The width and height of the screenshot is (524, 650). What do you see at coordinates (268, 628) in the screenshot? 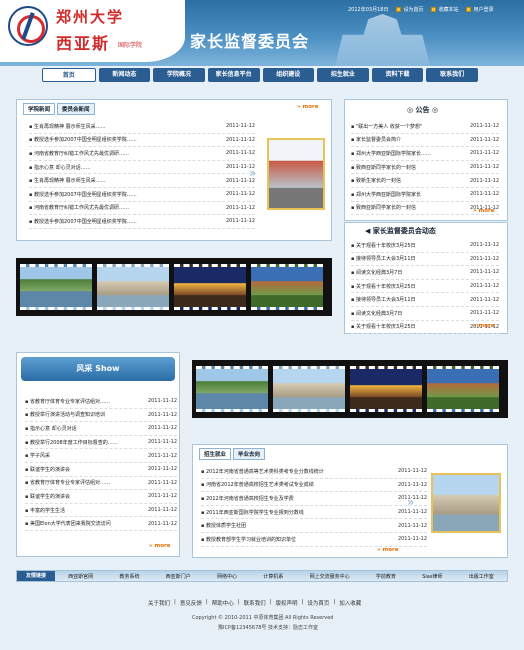
I see `icp-text: 豫ICP备12345678号 技术支持：励志工作室` at bounding box center [268, 628].